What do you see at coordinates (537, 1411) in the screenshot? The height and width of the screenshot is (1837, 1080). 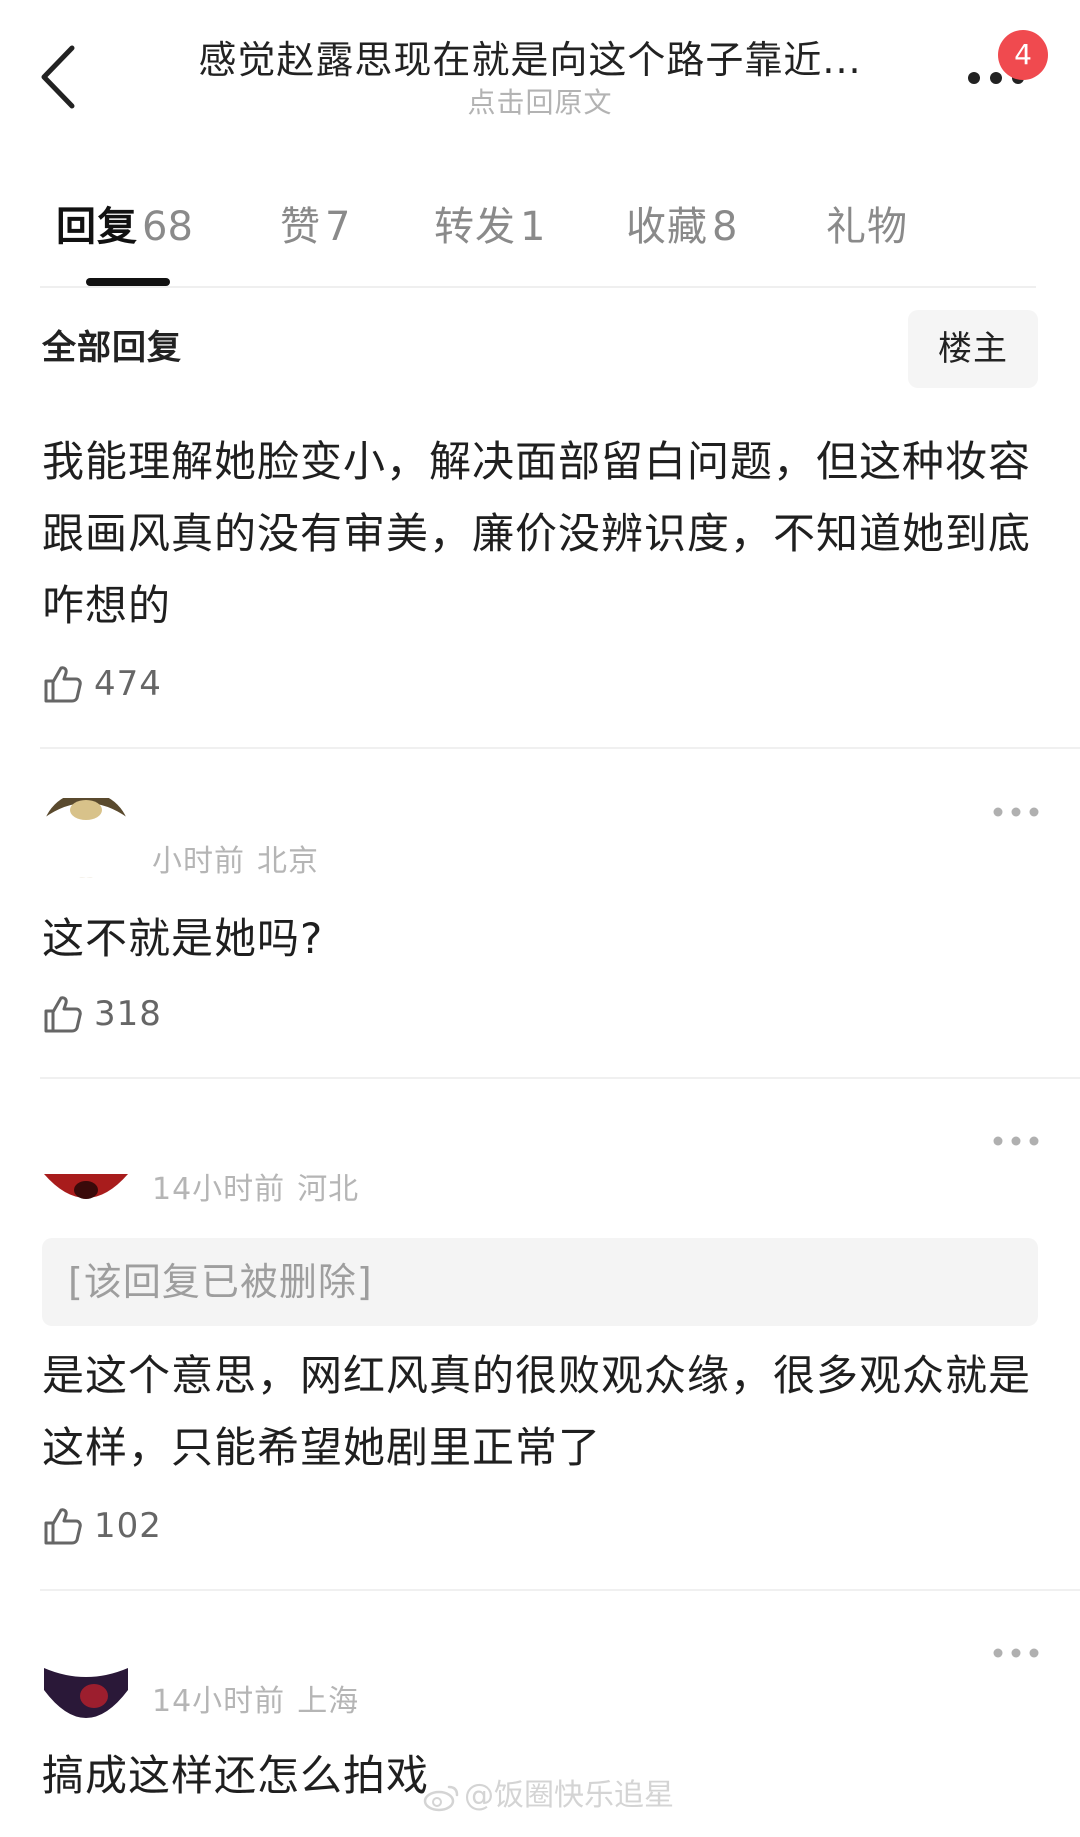 I see `comment-text: 是这个意思，网红风真的很败观众缘，很多观众就是这样，只能希望她剧里正常了` at bounding box center [537, 1411].